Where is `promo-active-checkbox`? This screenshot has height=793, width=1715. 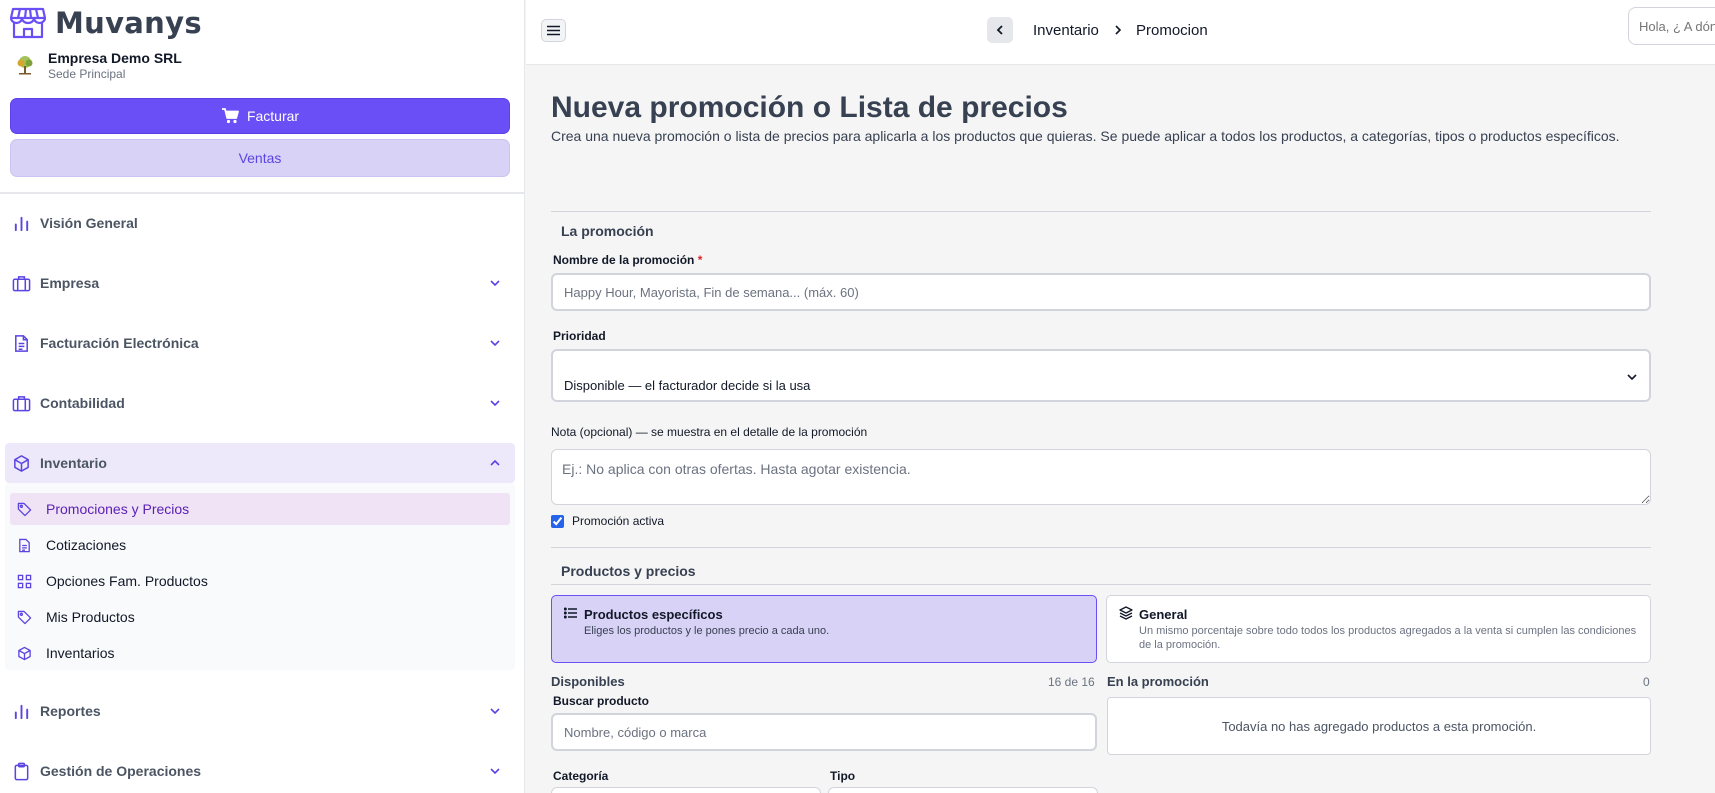 promo-active-checkbox is located at coordinates (557, 521).